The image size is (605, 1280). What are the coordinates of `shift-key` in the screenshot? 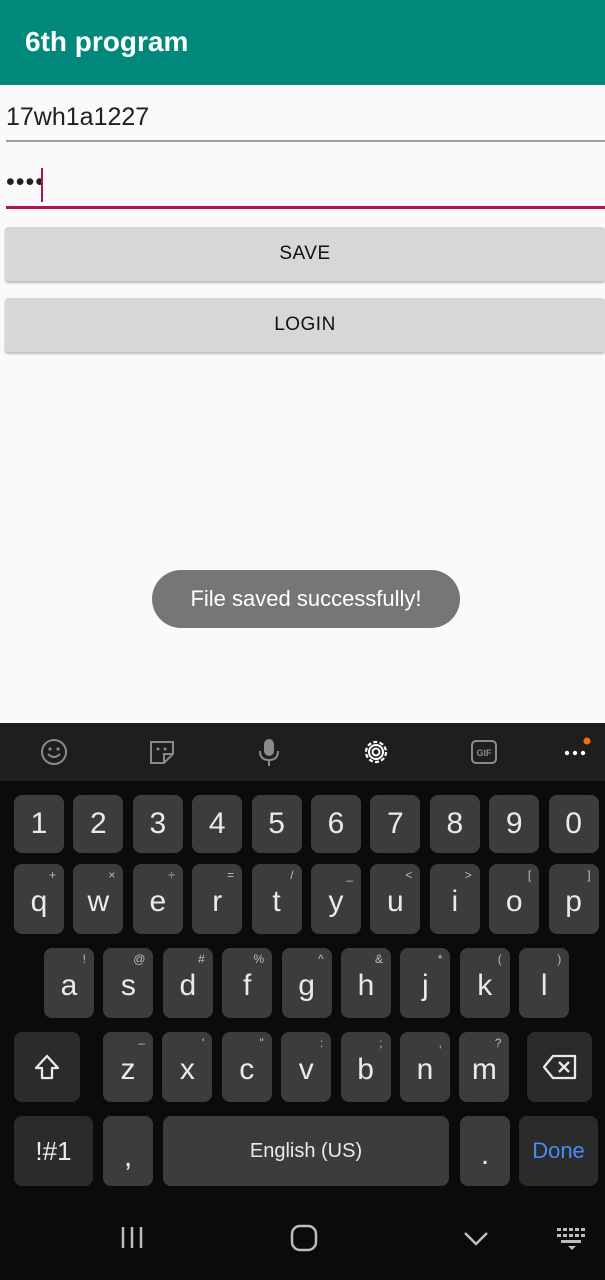 It's located at (47, 1067).